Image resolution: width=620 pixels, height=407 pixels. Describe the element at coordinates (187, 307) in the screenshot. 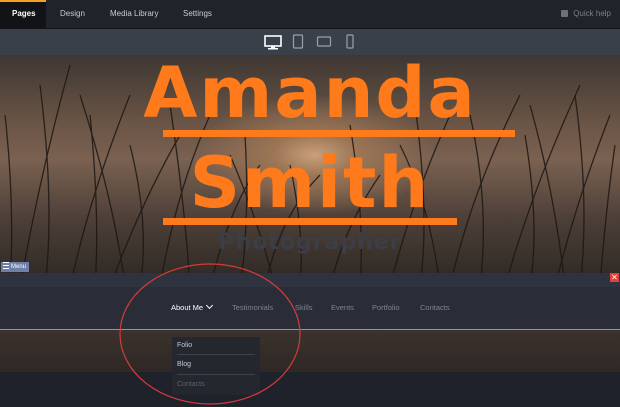

I see `menu-item-label: About Me` at that location.